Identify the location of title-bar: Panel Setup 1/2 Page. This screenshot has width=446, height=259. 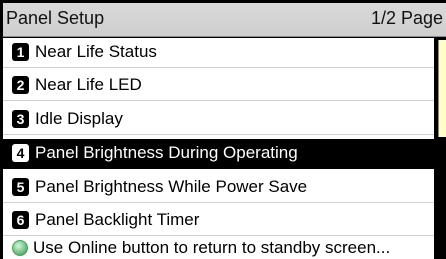
(224, 20).